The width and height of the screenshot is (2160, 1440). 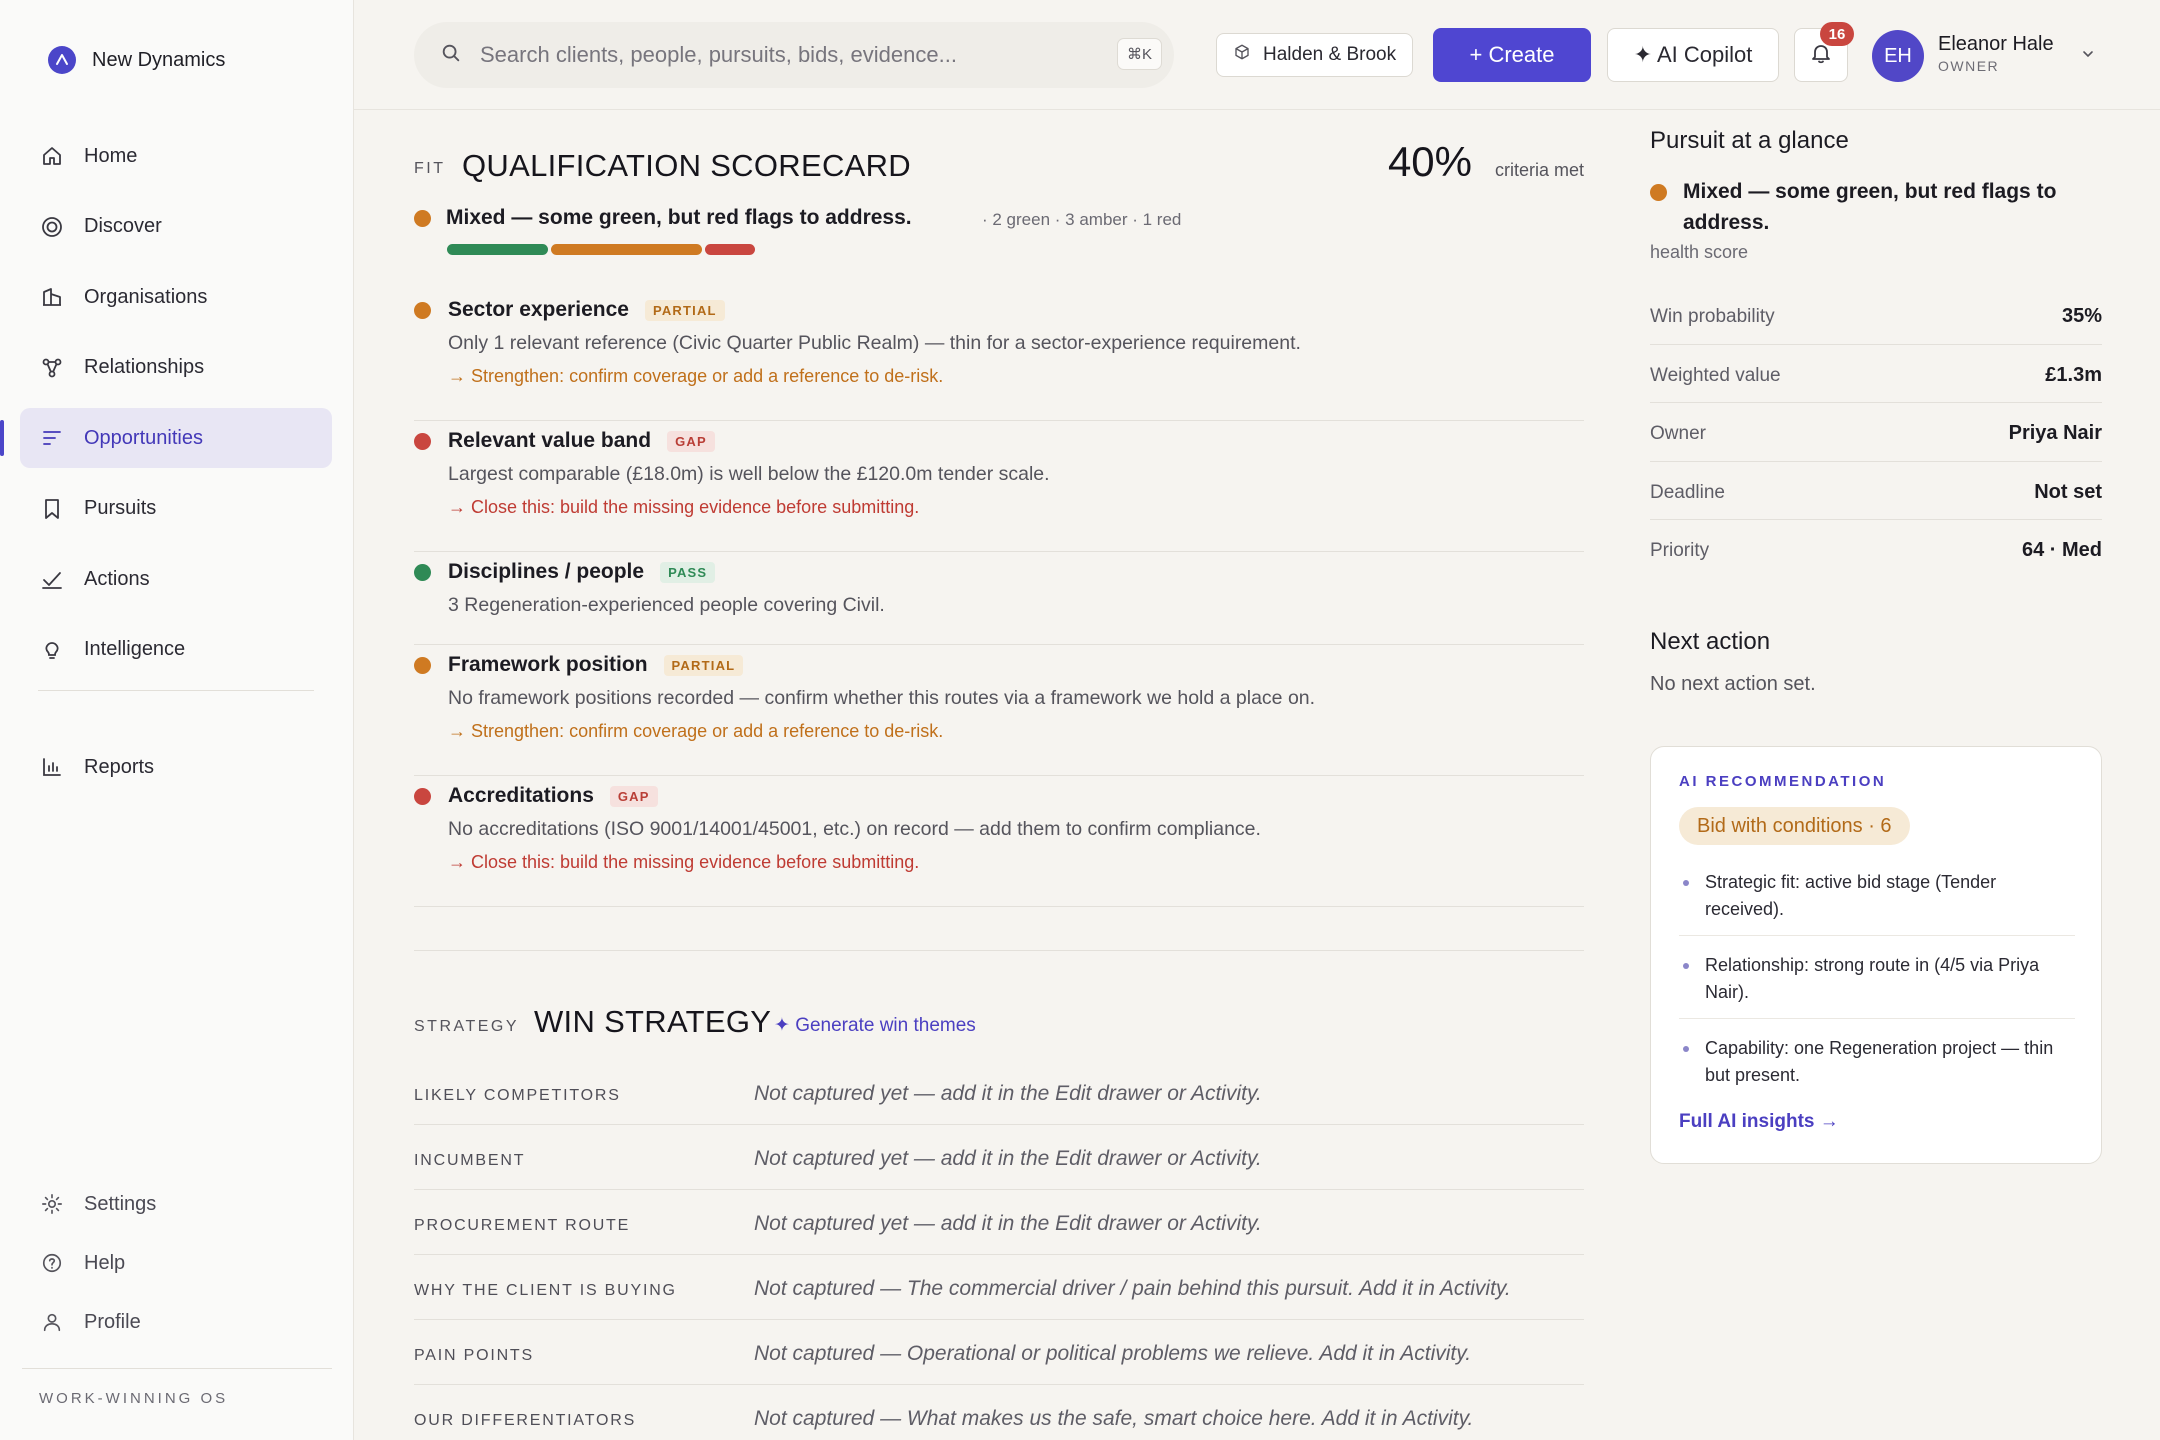 What do you see at coordinates (52, 509) in the screenshot?
I see `bookmark-icon` at bounding box center [52, 509].